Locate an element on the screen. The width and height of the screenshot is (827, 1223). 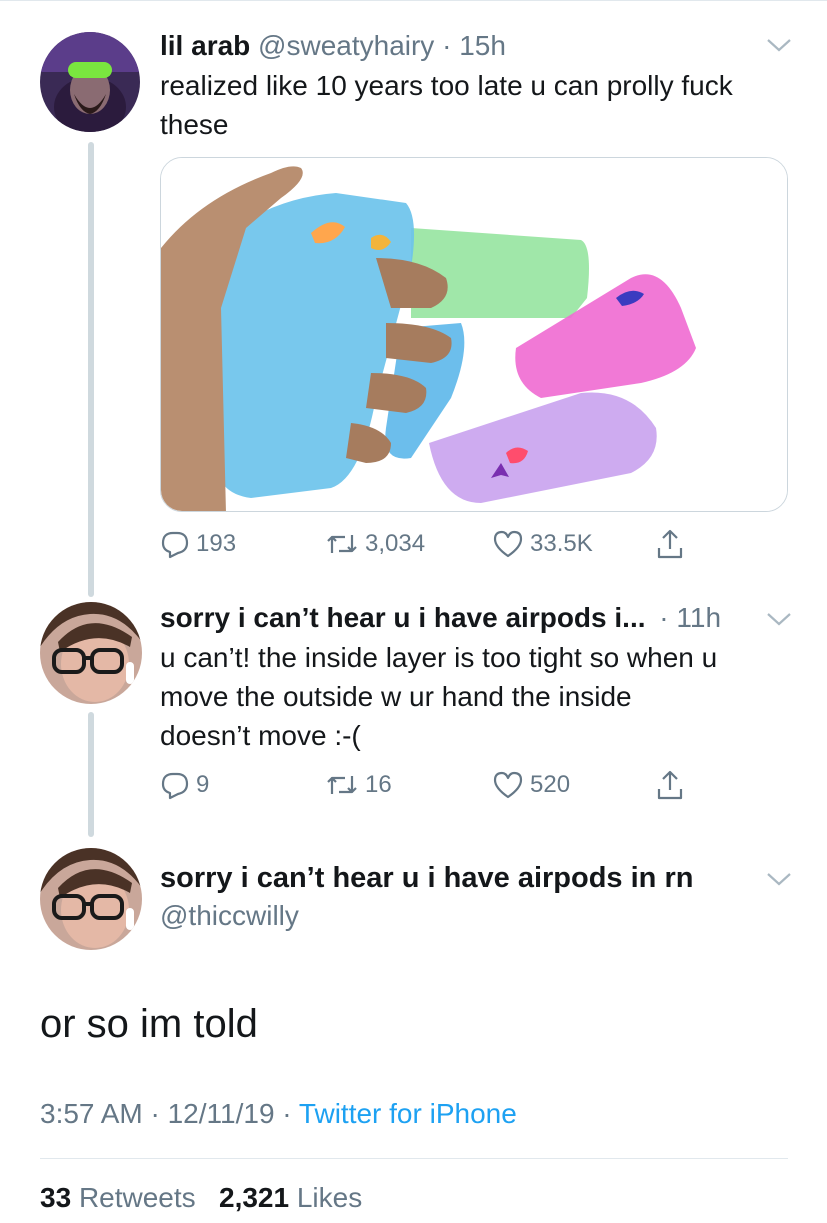
like-label: Likes is located at coordinates (329, 1197).